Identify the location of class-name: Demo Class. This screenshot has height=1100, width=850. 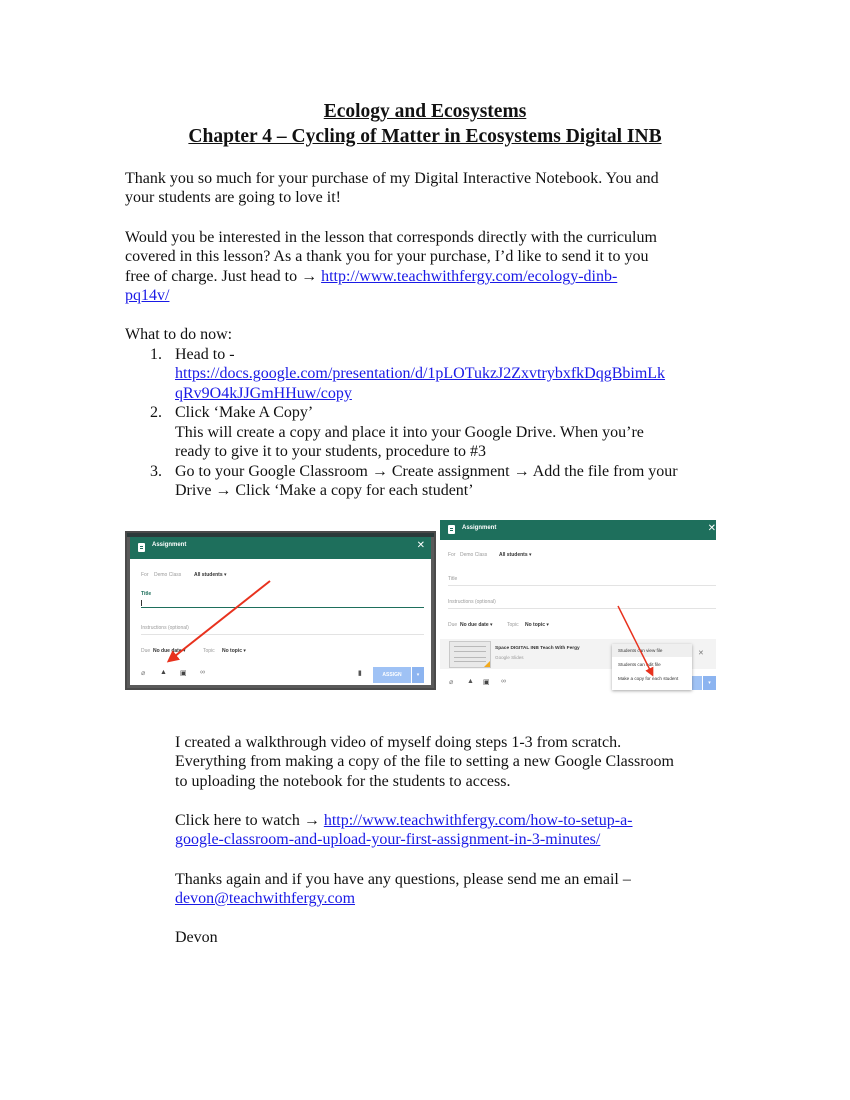
(168, 575).